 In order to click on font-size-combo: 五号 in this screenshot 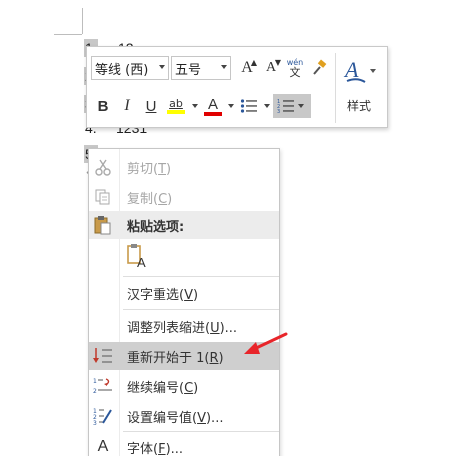, I will do `click(201, 68)`.